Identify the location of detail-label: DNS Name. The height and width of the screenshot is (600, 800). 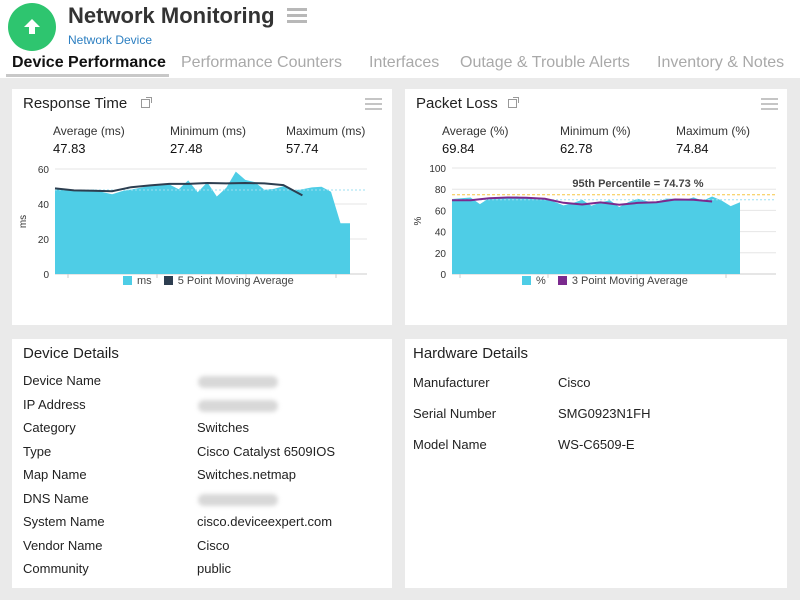
(56, 498).